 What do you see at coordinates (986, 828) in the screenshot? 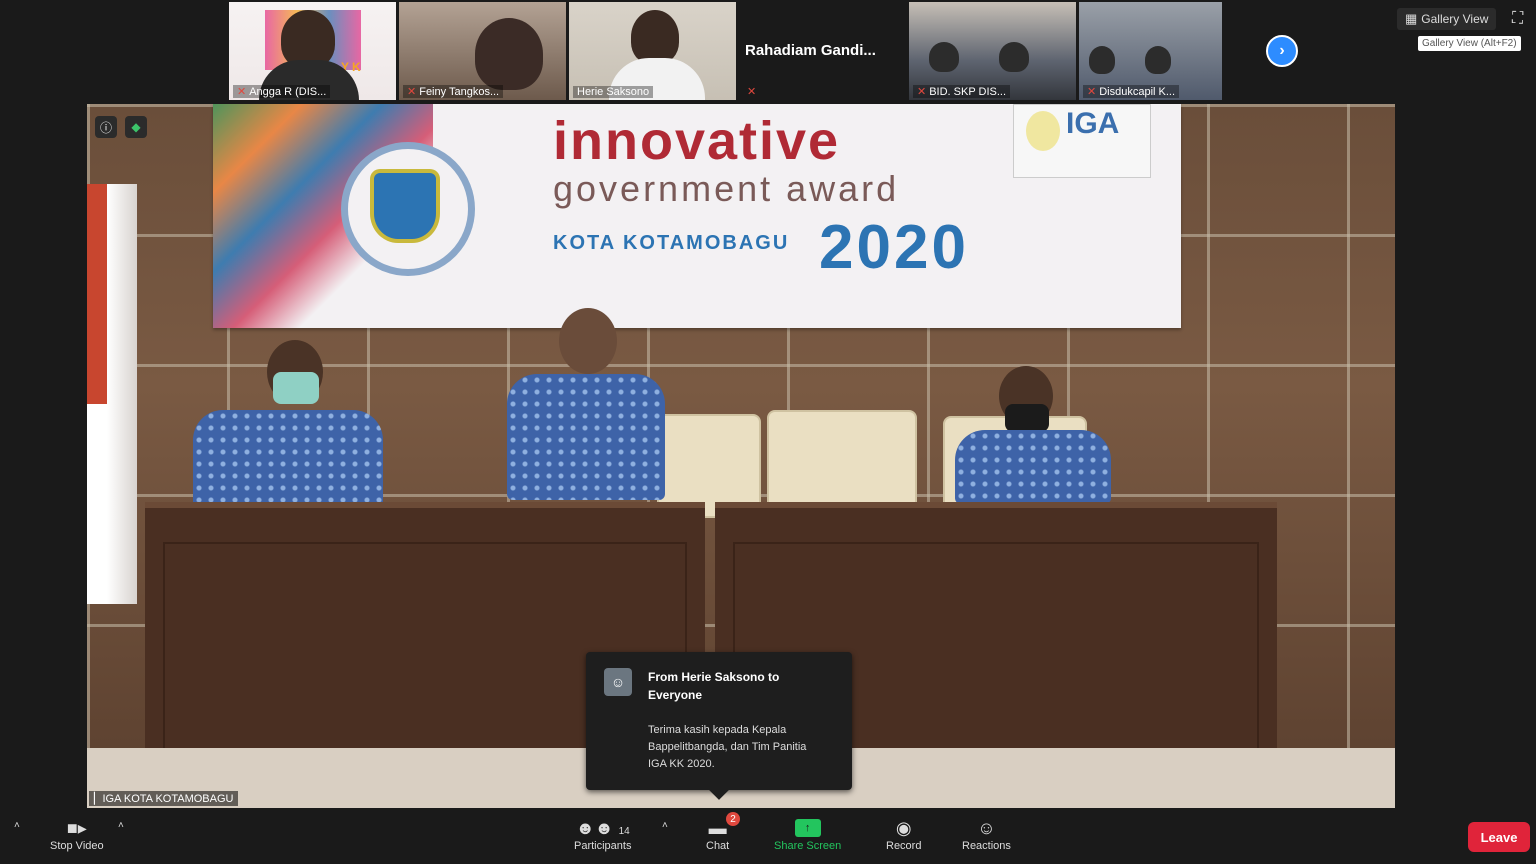
I see `reactions-icon: ☺` at bounding box center [986, 828].